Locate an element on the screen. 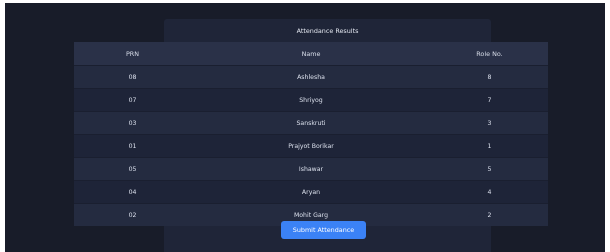  cell-prn: 02 is located at coordinates (132, 214).